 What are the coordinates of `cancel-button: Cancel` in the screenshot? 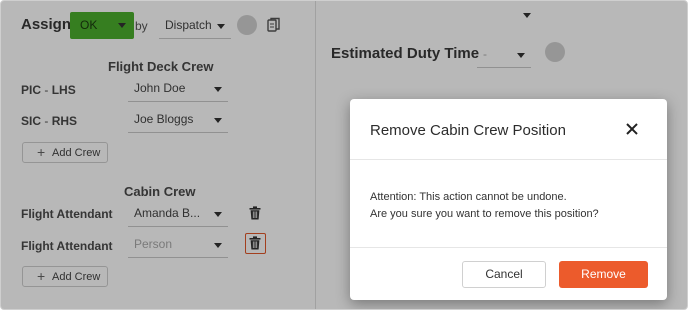 It's located at (504, 274).